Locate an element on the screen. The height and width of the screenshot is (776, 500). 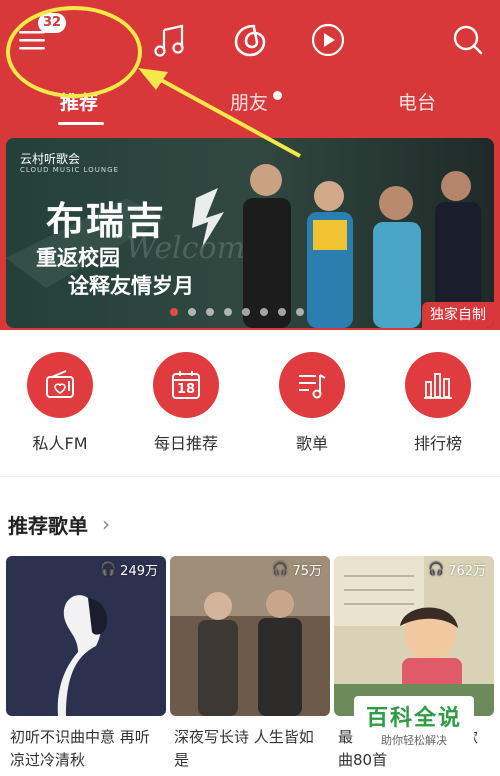
quick-entry-label: 私人FM is located at coordinates (60, 443).